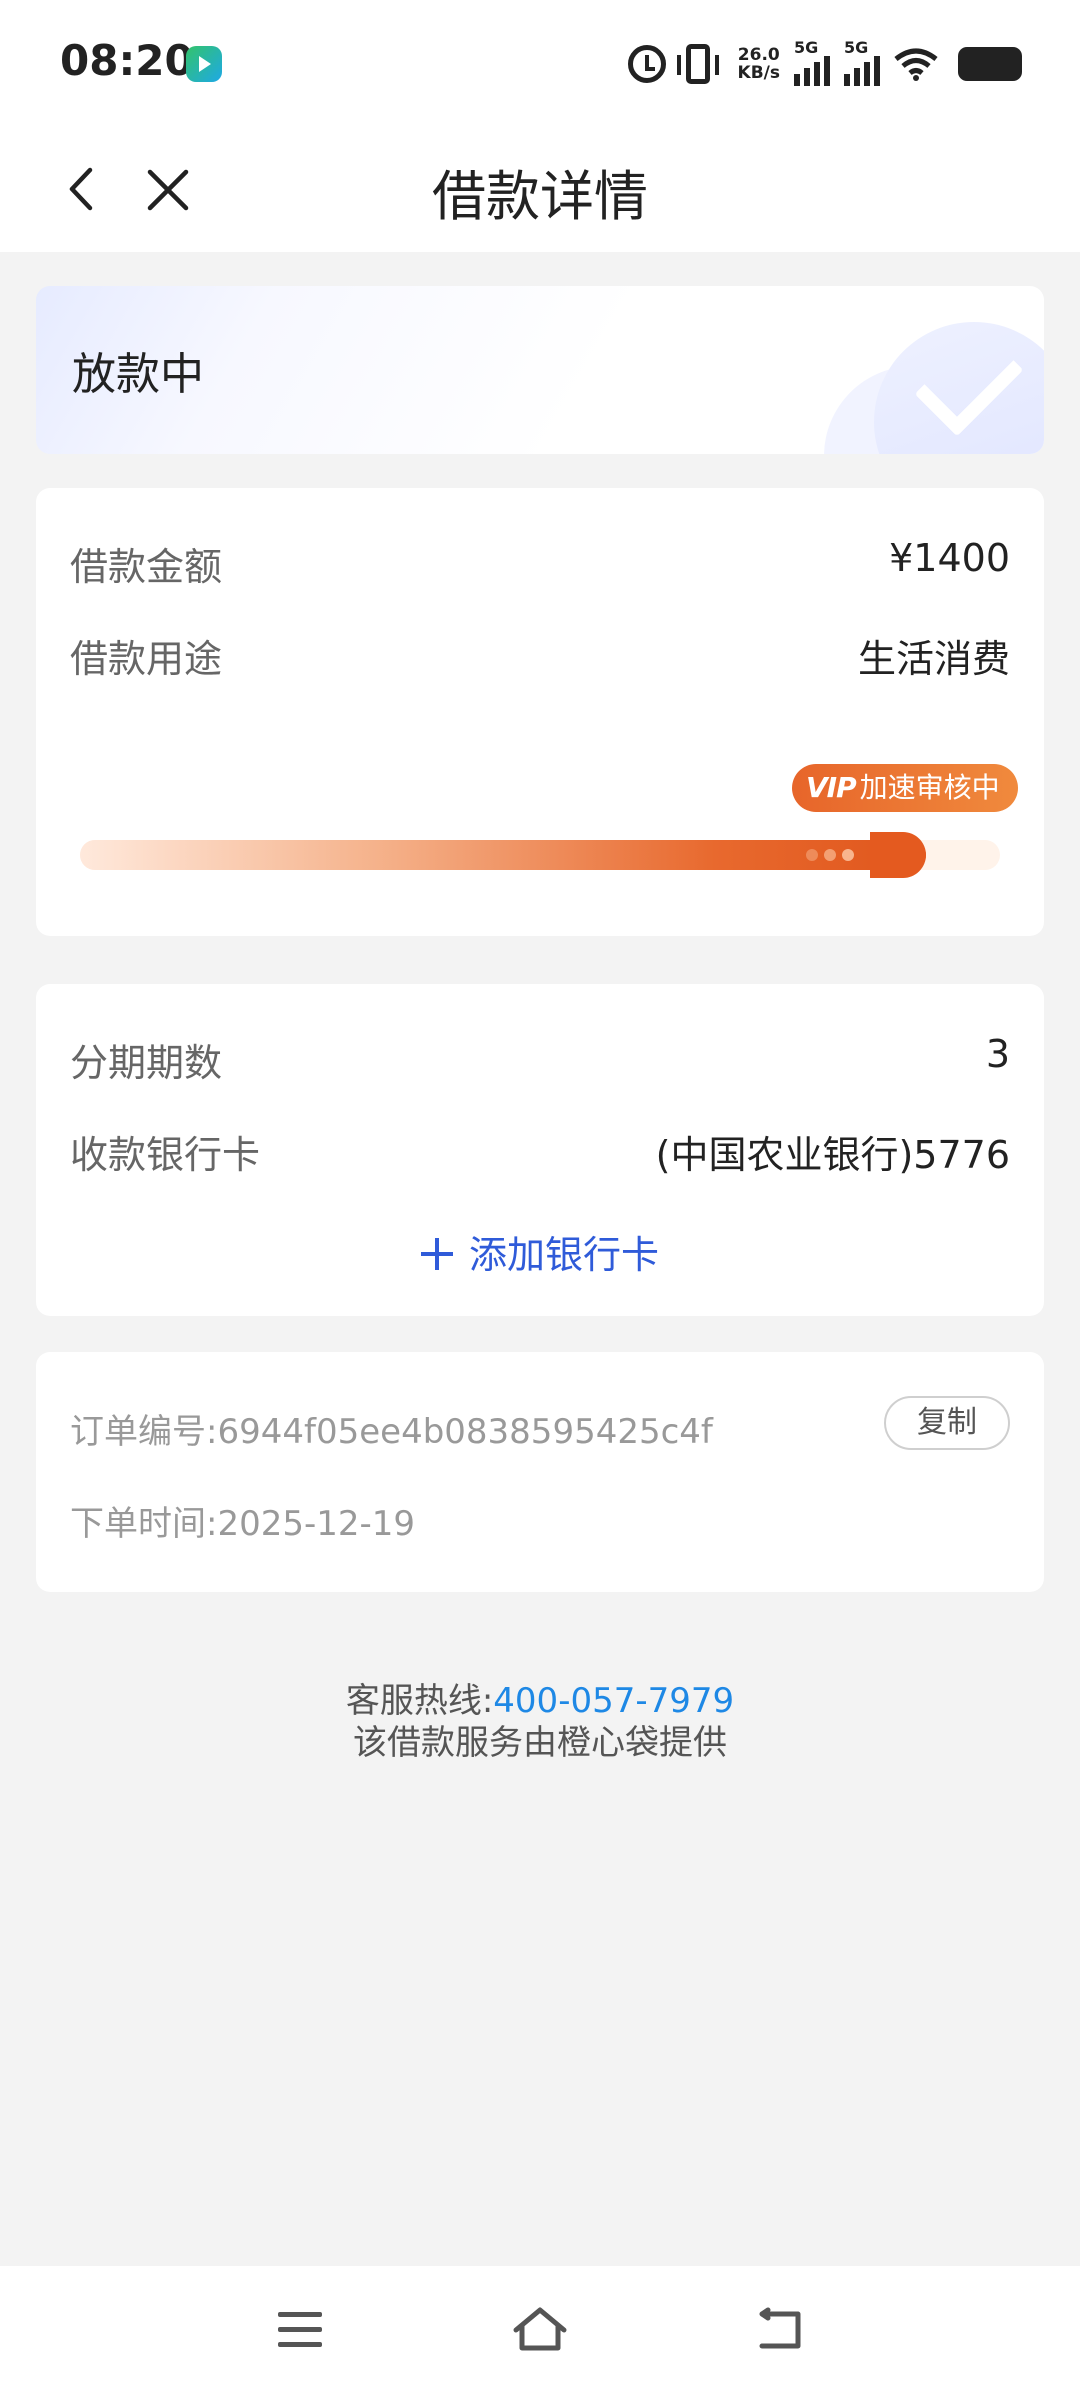 This screenshot has height=2392, width=1080. I want to click on installments-value: 3, so click(997, 1054).